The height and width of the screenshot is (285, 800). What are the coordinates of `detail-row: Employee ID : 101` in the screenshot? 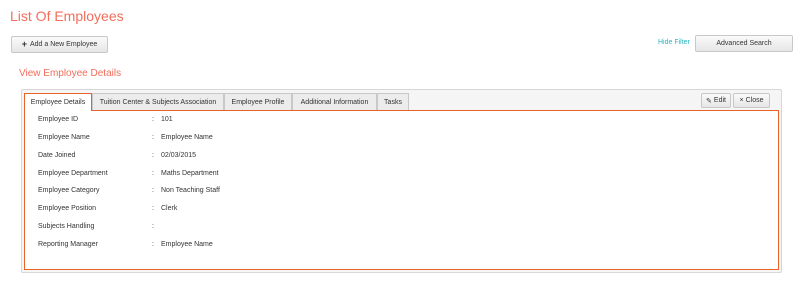 It's located at (238, 121).